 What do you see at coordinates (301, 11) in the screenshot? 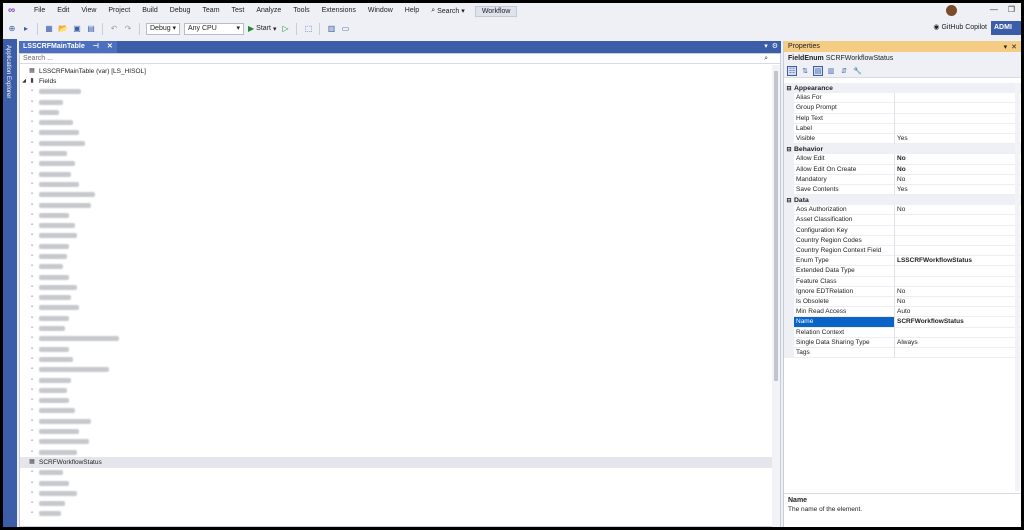
I see `menu-item-tools: Tools` at bounding box center [301, 11].